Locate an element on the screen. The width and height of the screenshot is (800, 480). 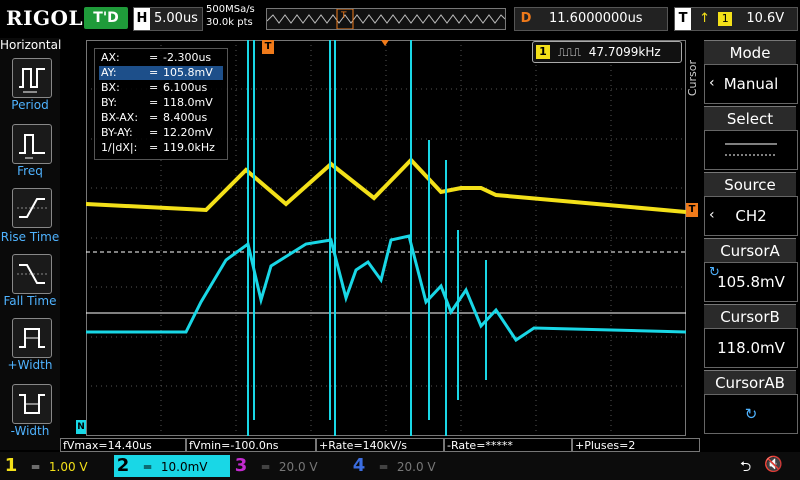
freq-measure-button is located at coordinates (32, 144).